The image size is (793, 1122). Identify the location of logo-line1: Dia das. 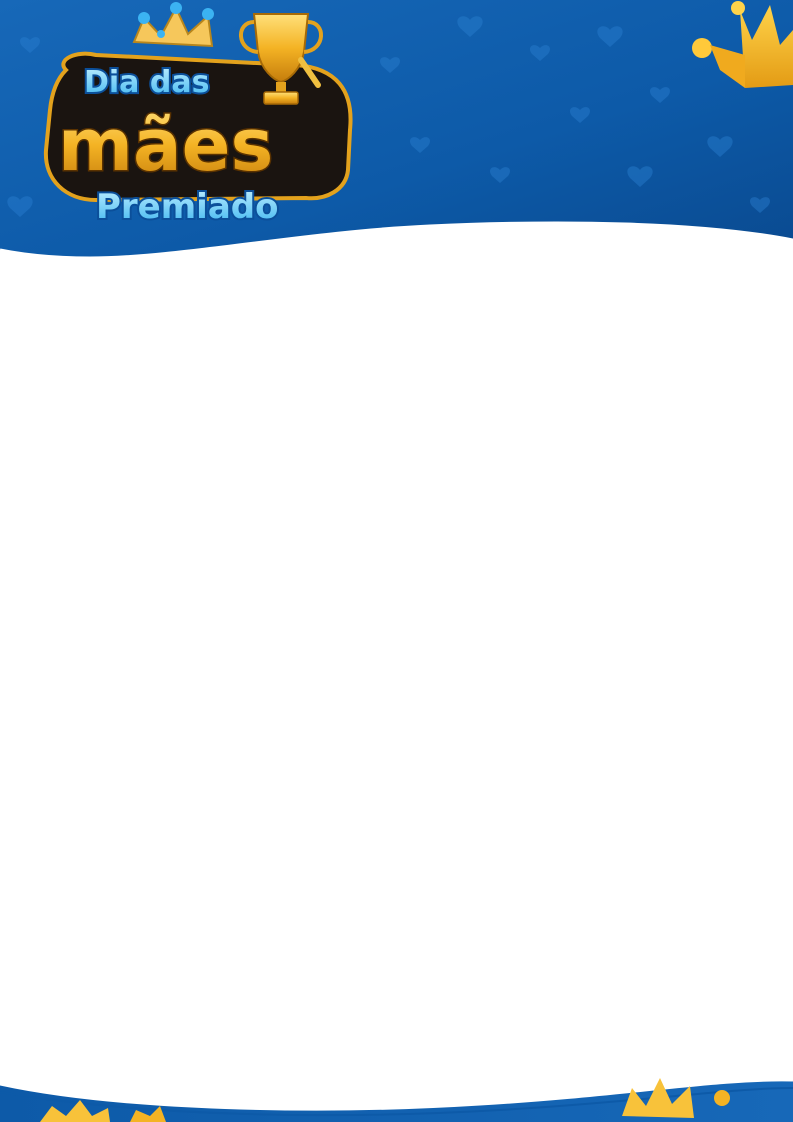
(146, 82).